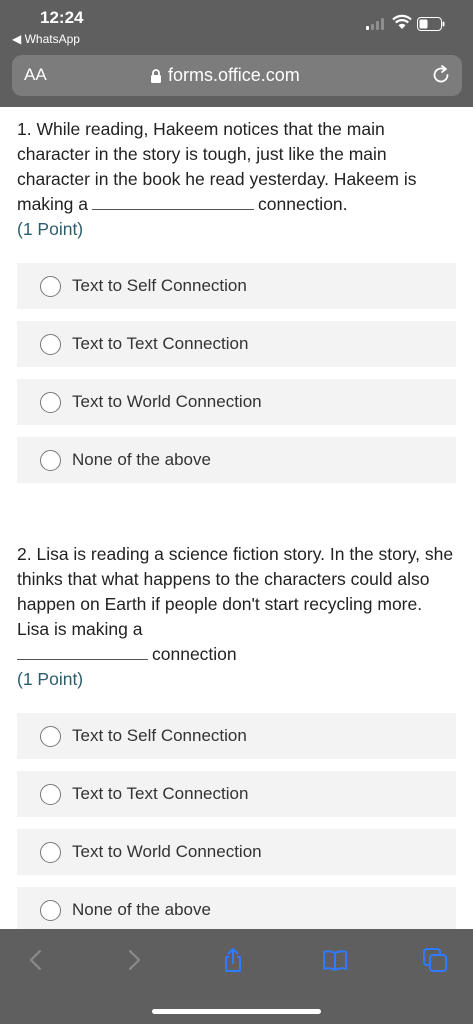 This screenshot has height=1024, width=473. Describe the element at coordinates (435, 960) in the screenshot. I see `tabs-icon` at that location.